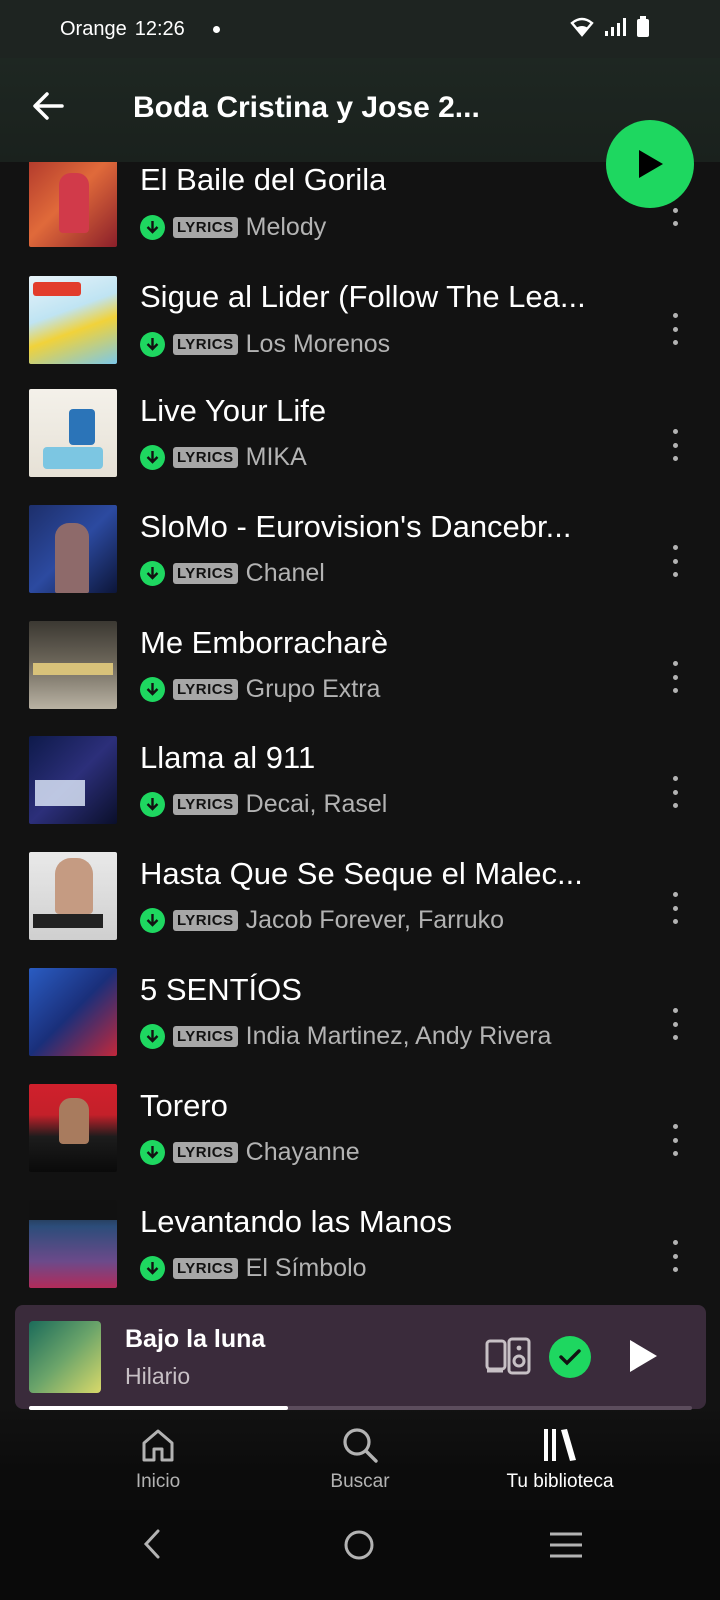 This screenshot has width=720, height=1600. I want to click on nav-label: Inicio, so click(158, 1481).